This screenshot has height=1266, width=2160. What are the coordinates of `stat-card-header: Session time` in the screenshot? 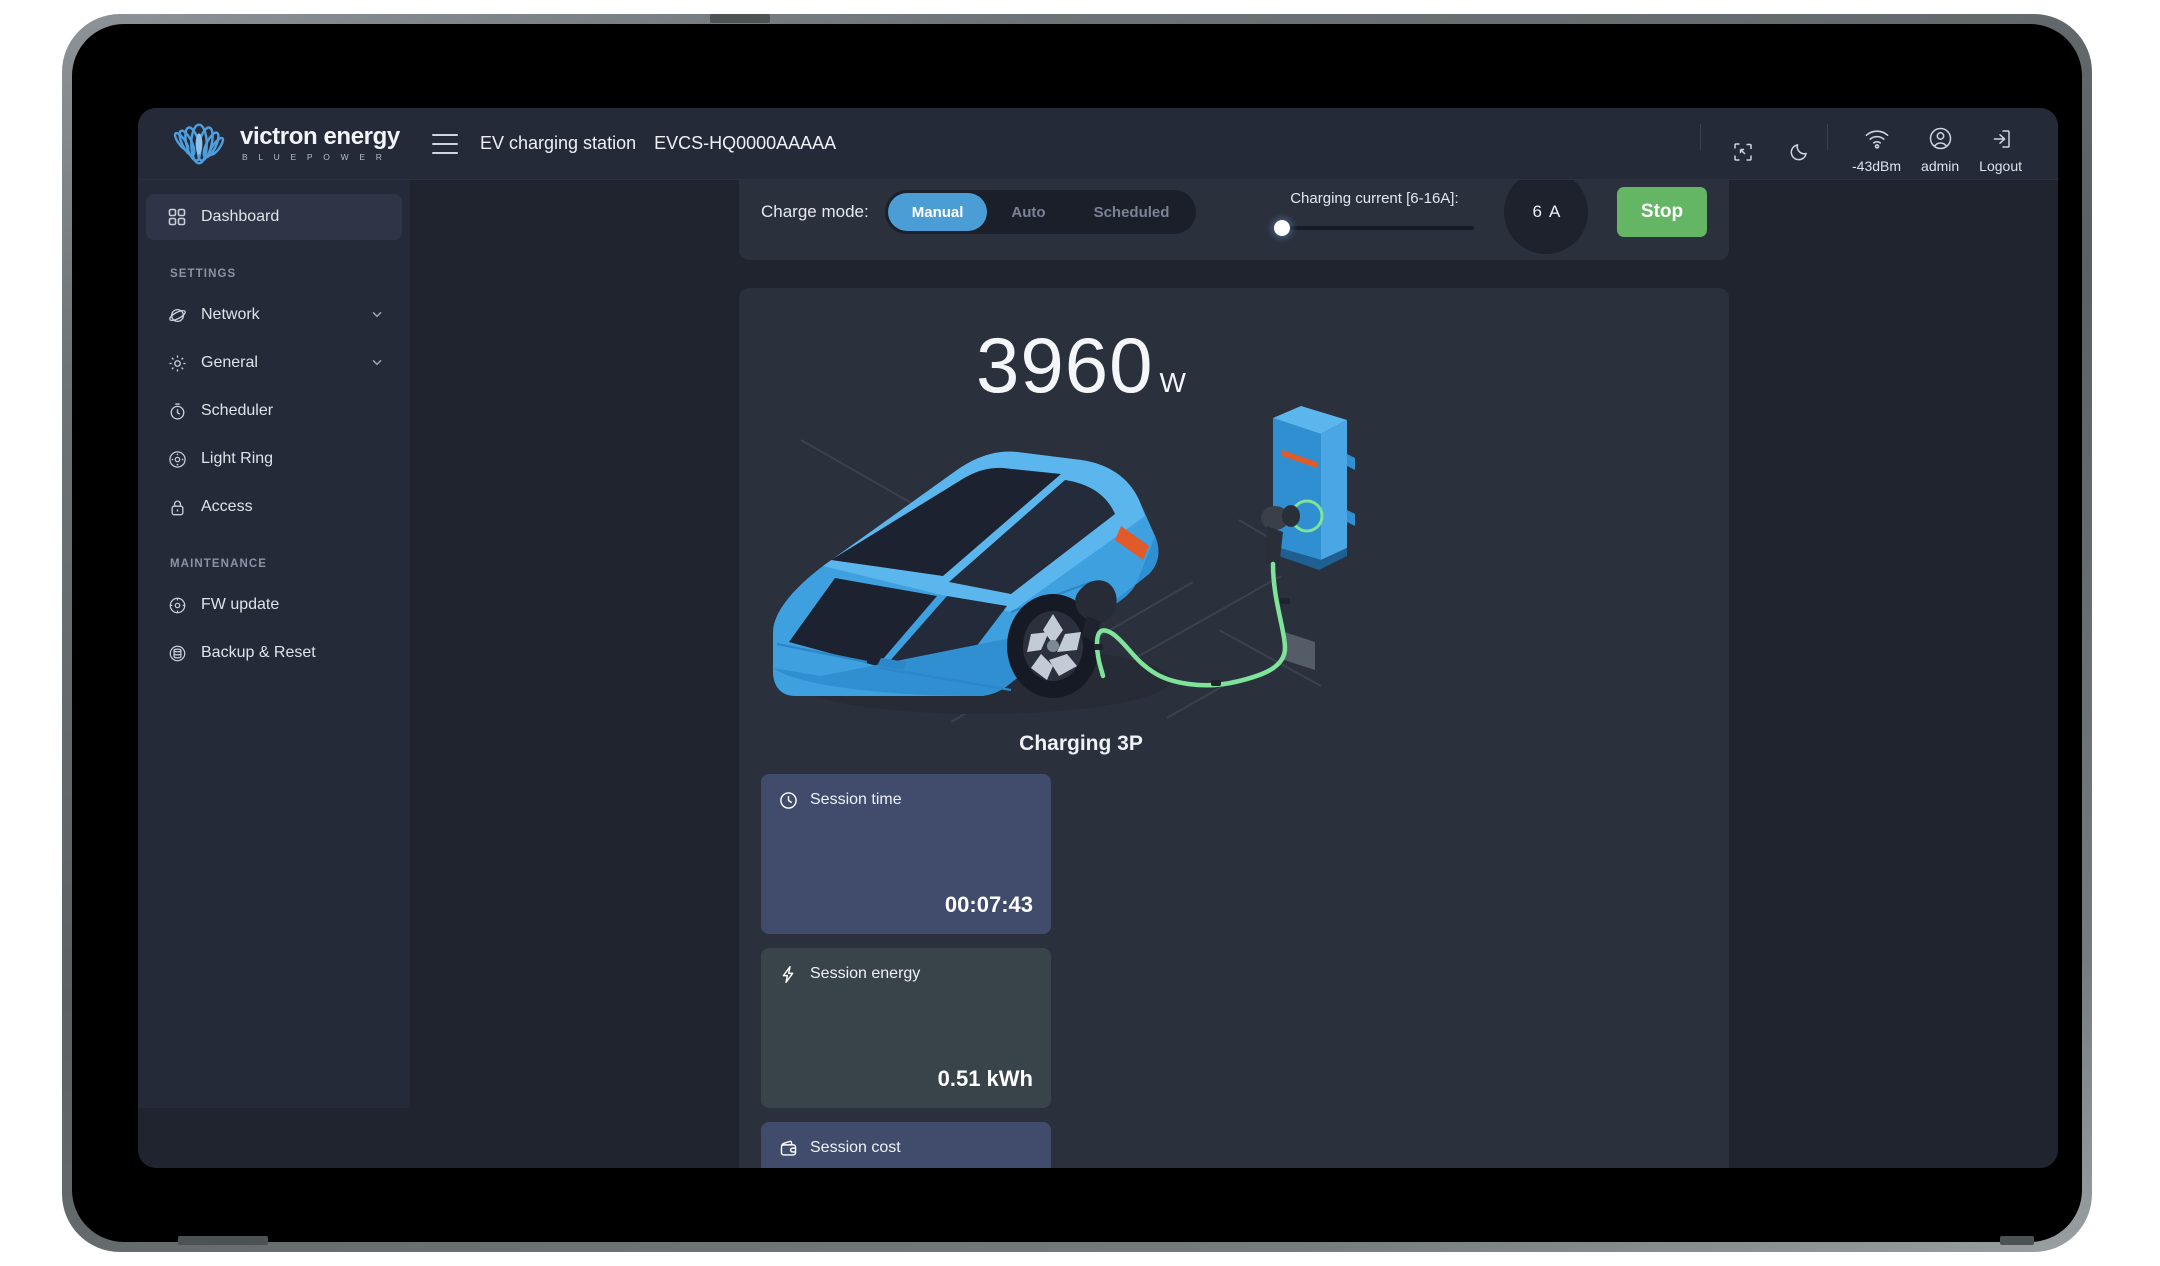 It's located at (906, 800).